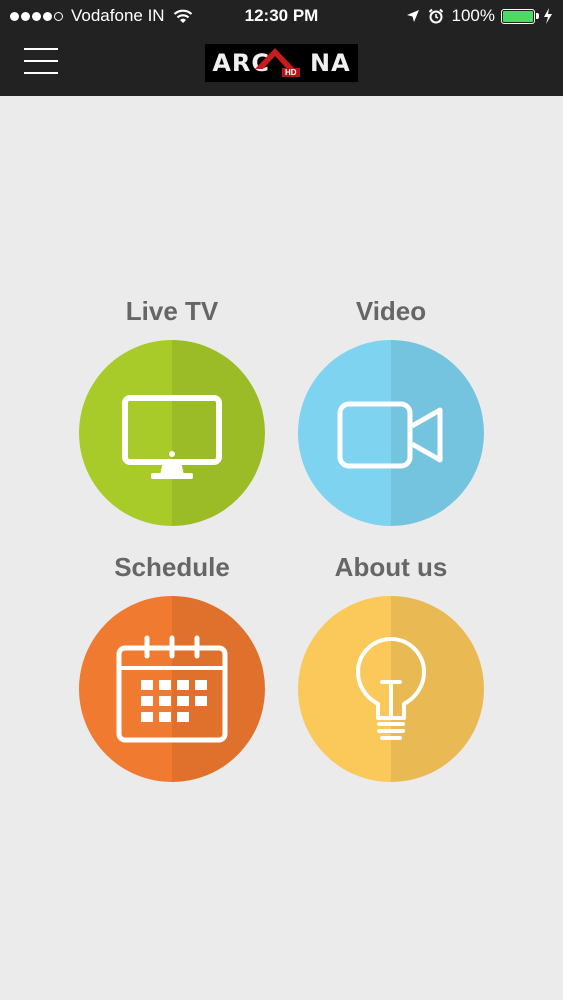  I want to click on tile-schedule: Schedule, so click(172, 666).